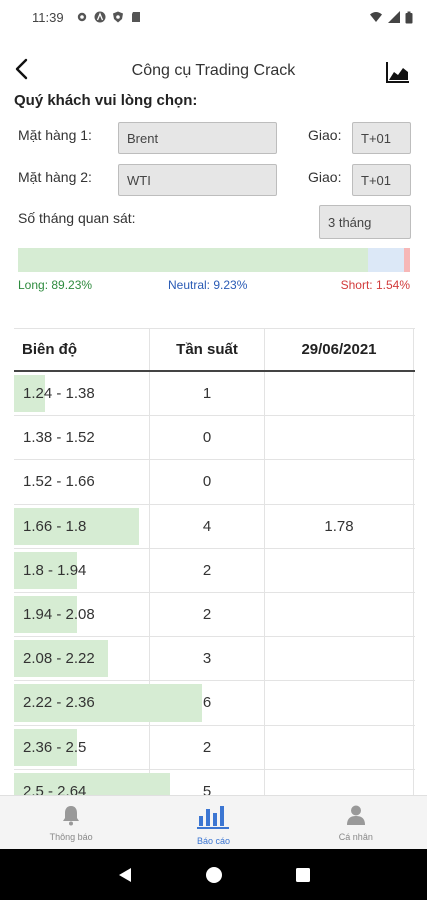 Image resolution: width=427 pixels, height=900 pixels. What do you see at coordinates (81, 17) in the screenshot?
I see `settings-icon` at bounding box center [81, 17].